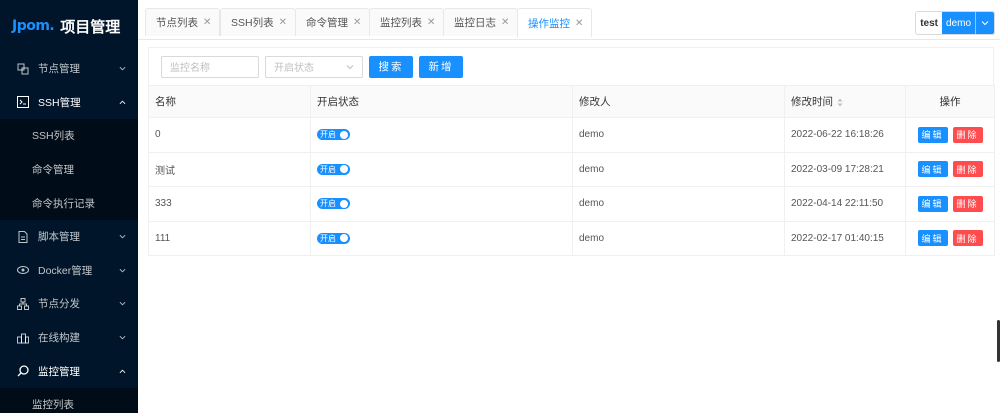  What do you see at coordinates (252, 23) in the screenshot?
I see `tab-label: SSH列表` at bounding box center [252, 23].